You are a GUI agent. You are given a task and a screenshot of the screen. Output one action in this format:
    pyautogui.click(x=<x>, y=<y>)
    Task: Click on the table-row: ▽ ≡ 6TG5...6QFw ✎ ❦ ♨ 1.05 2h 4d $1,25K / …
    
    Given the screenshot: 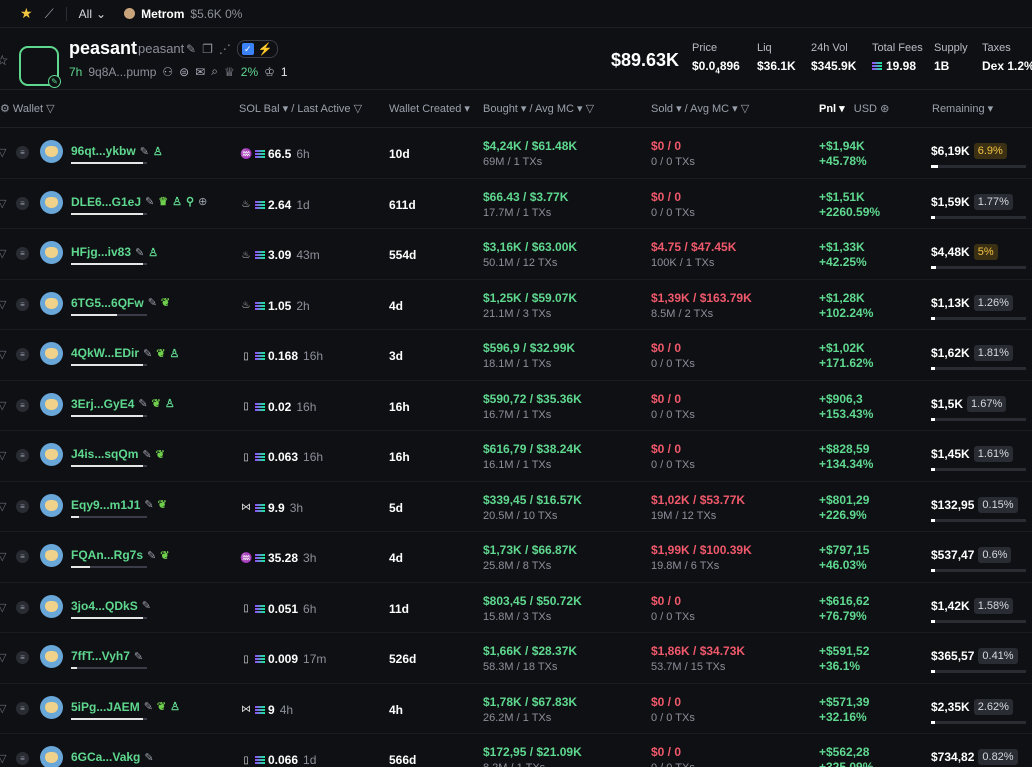 What is the action you would take?
    pyautogui.click(x=516, y=305)
    